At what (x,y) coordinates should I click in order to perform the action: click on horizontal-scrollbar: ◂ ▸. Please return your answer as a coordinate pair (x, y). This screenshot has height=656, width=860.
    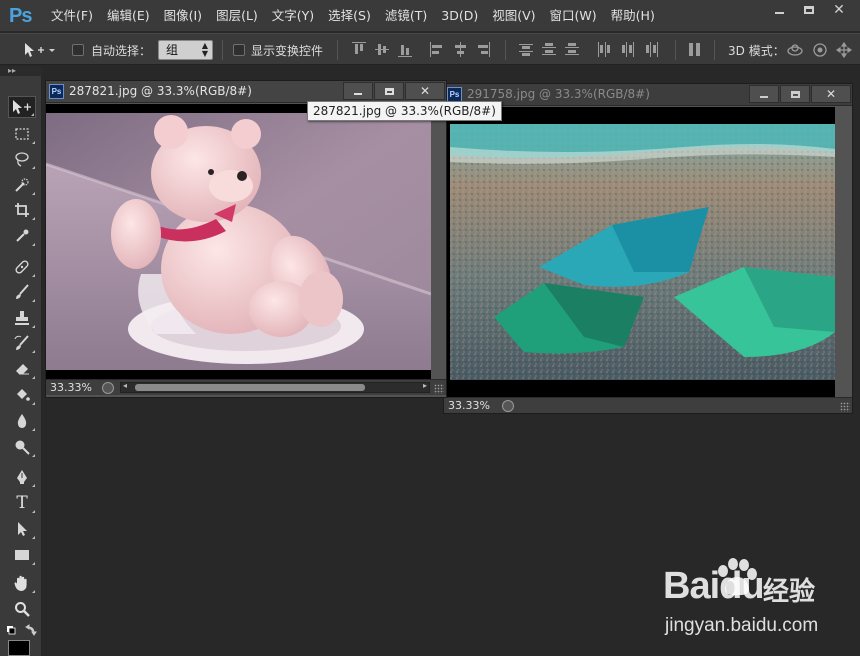
    Looking at the image, I should click on (275, 387).